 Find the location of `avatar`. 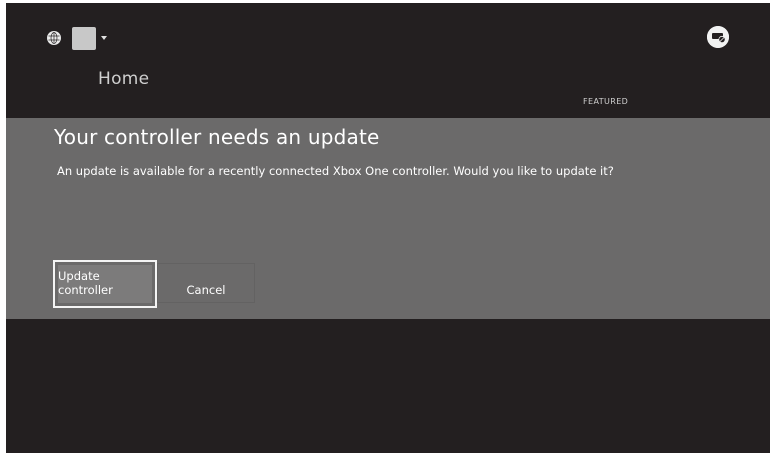

avatar is located at coordinates (84, 38).